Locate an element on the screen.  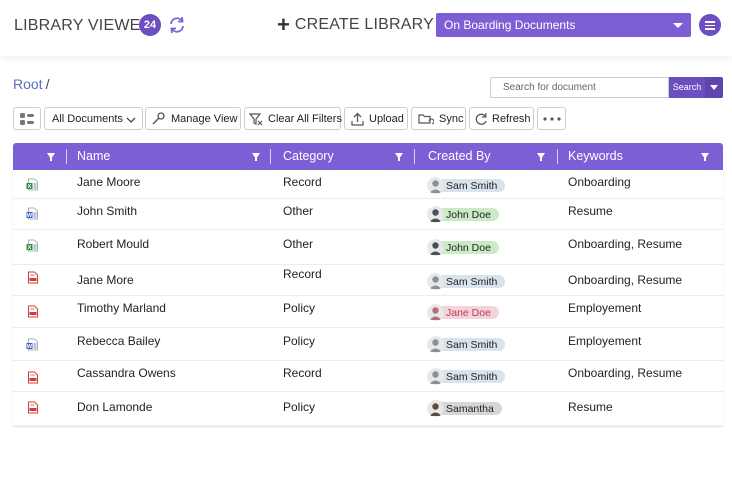
grid-view-icon is located at coordinates (27, 118).